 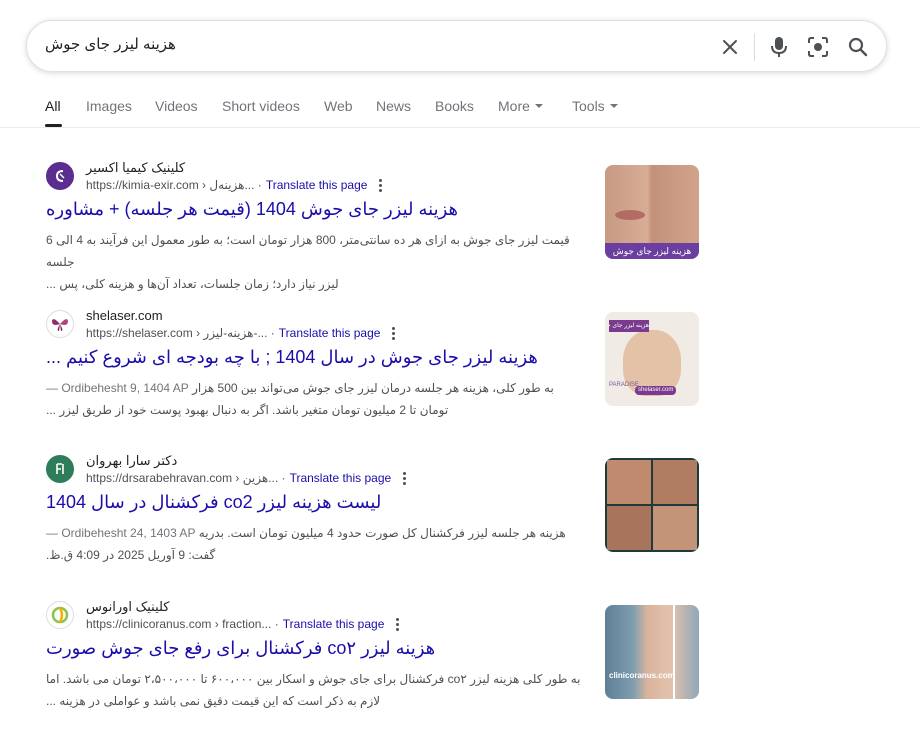 I want to click on thumbnail-caption: clinicoranus.com, so click(x=642, y=675).